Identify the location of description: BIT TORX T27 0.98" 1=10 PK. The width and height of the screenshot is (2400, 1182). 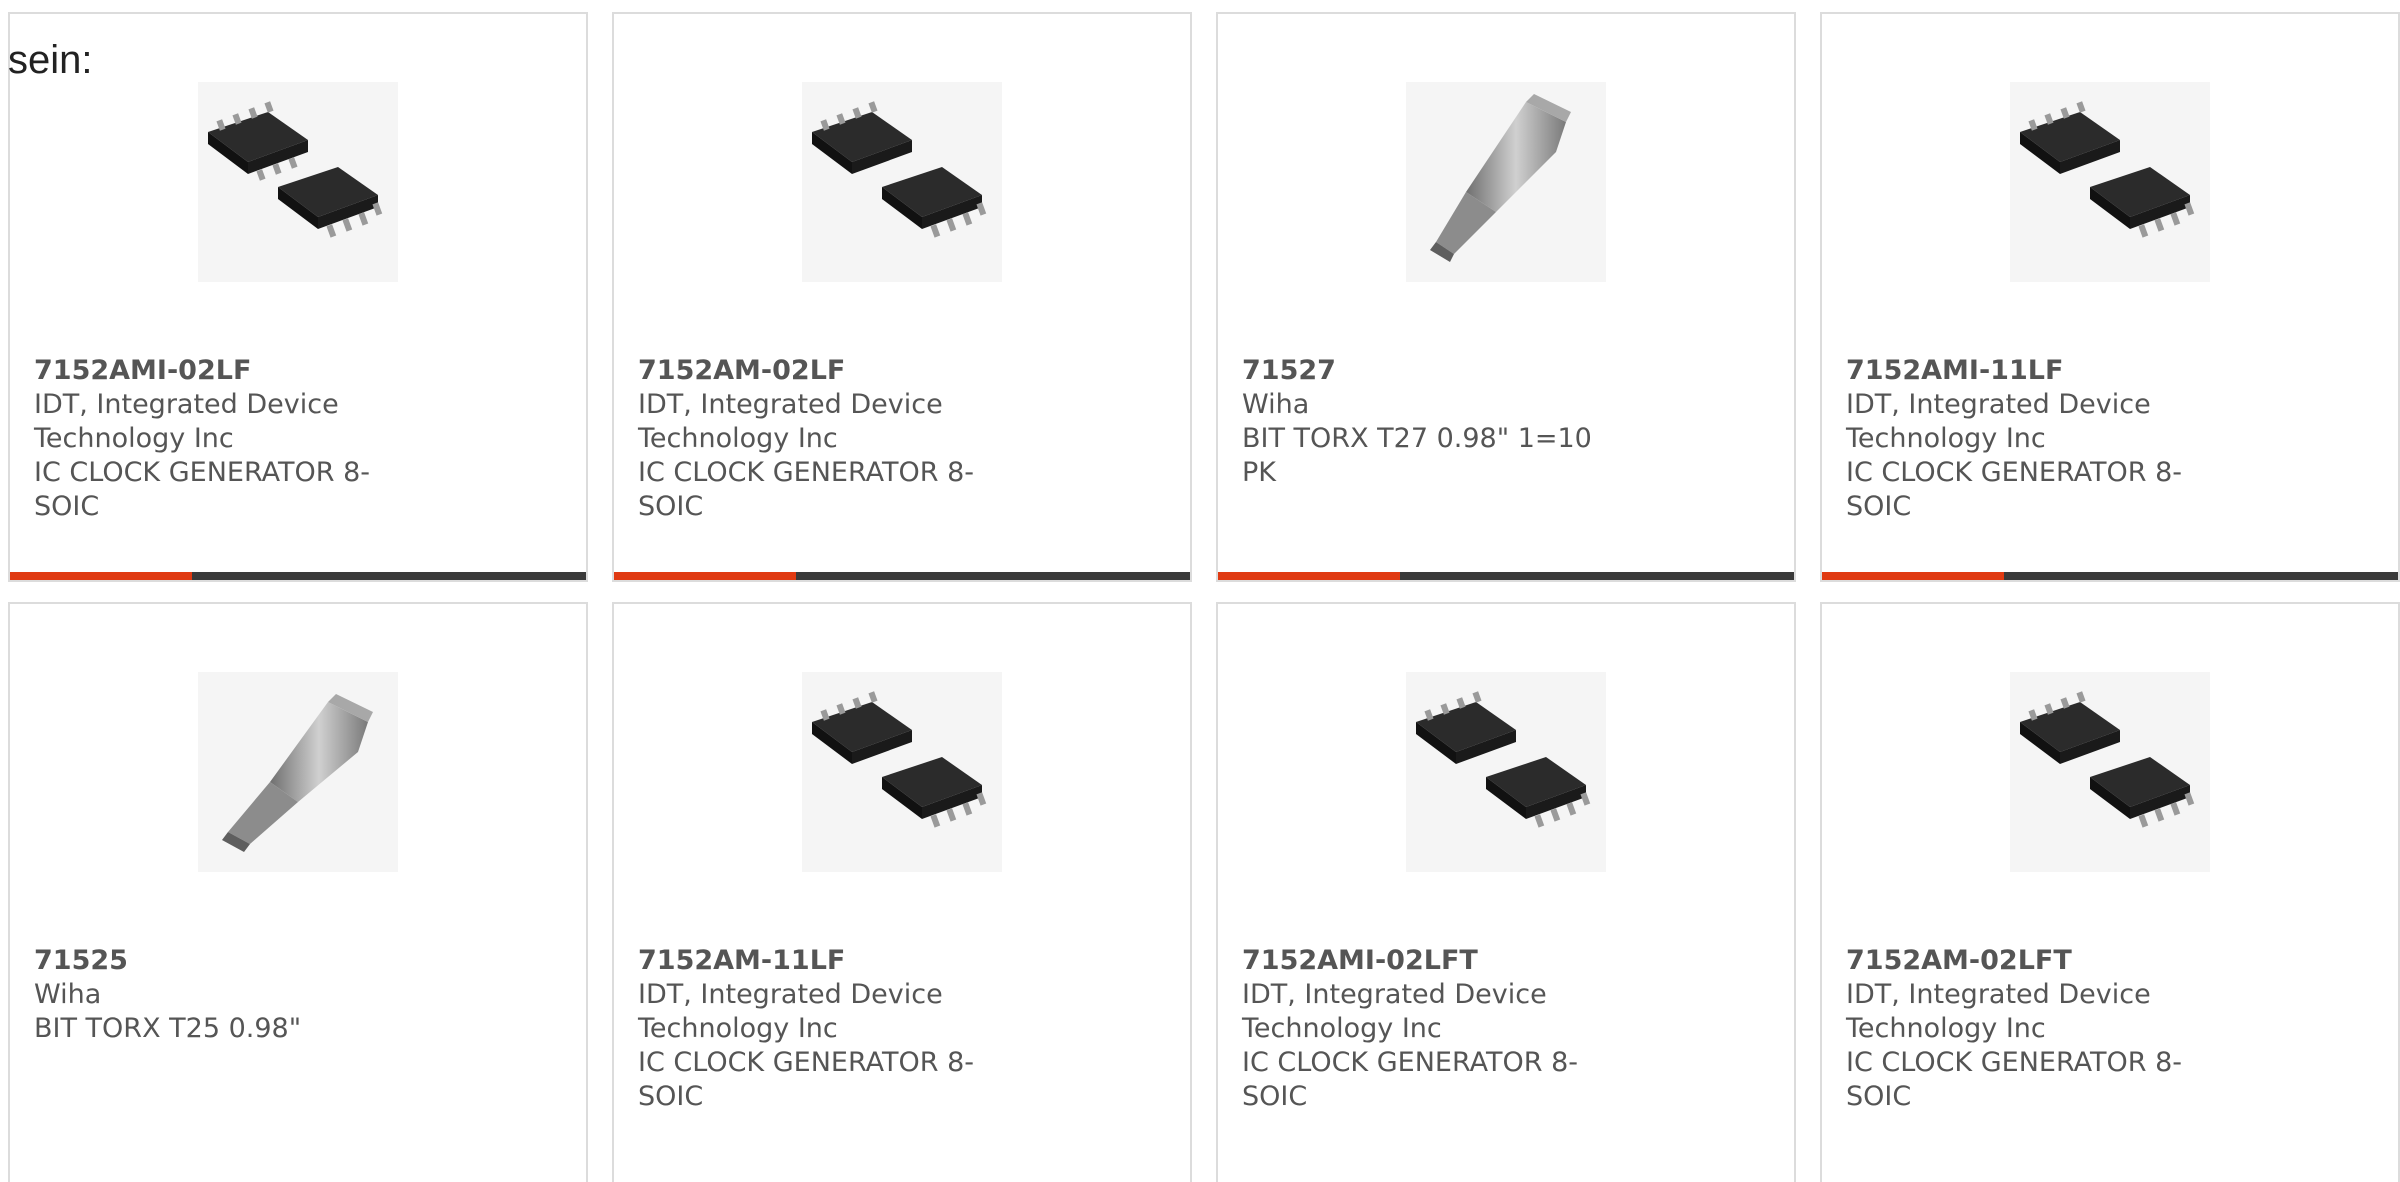
(1417, 455).